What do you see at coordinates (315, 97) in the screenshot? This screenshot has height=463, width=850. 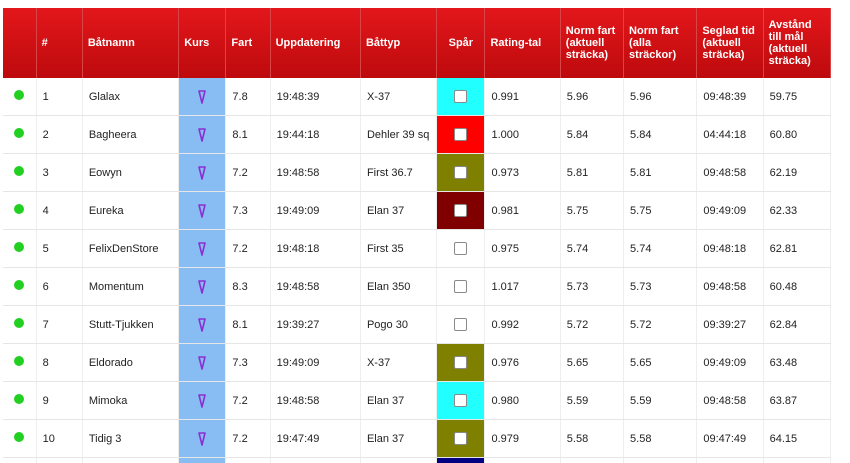 I see `update-time-cell: 19:48:39` at bounding box center [315, 97].